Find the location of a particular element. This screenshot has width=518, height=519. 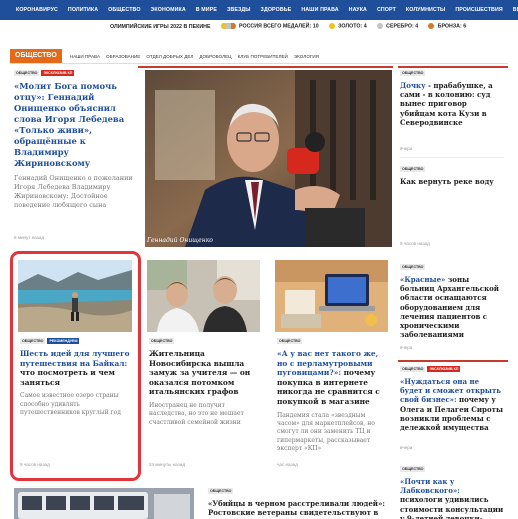

r4-accent-line is located at coordinates (453, 361).